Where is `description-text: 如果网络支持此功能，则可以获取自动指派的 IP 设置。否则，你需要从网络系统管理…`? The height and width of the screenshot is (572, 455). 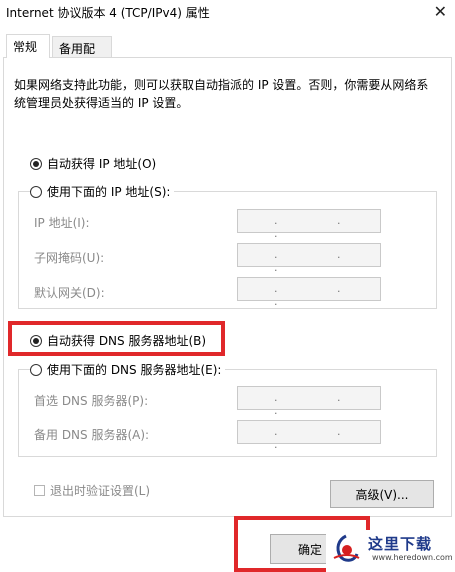
description-text: 如果网络支持此功能，则可以获取自动指派的 IP 设置。否则，你需要从网络系统管理… is located at coordinates (221, 94).